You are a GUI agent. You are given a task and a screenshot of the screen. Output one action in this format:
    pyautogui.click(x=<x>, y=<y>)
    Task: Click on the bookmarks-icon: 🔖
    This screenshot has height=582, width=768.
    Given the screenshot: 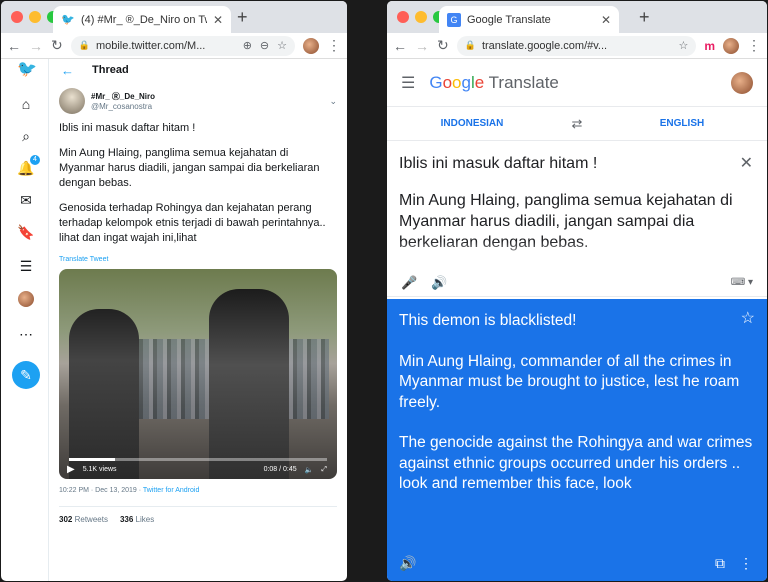 What is the action you would take?
    pyautogui.click(x=26, y=232)
    